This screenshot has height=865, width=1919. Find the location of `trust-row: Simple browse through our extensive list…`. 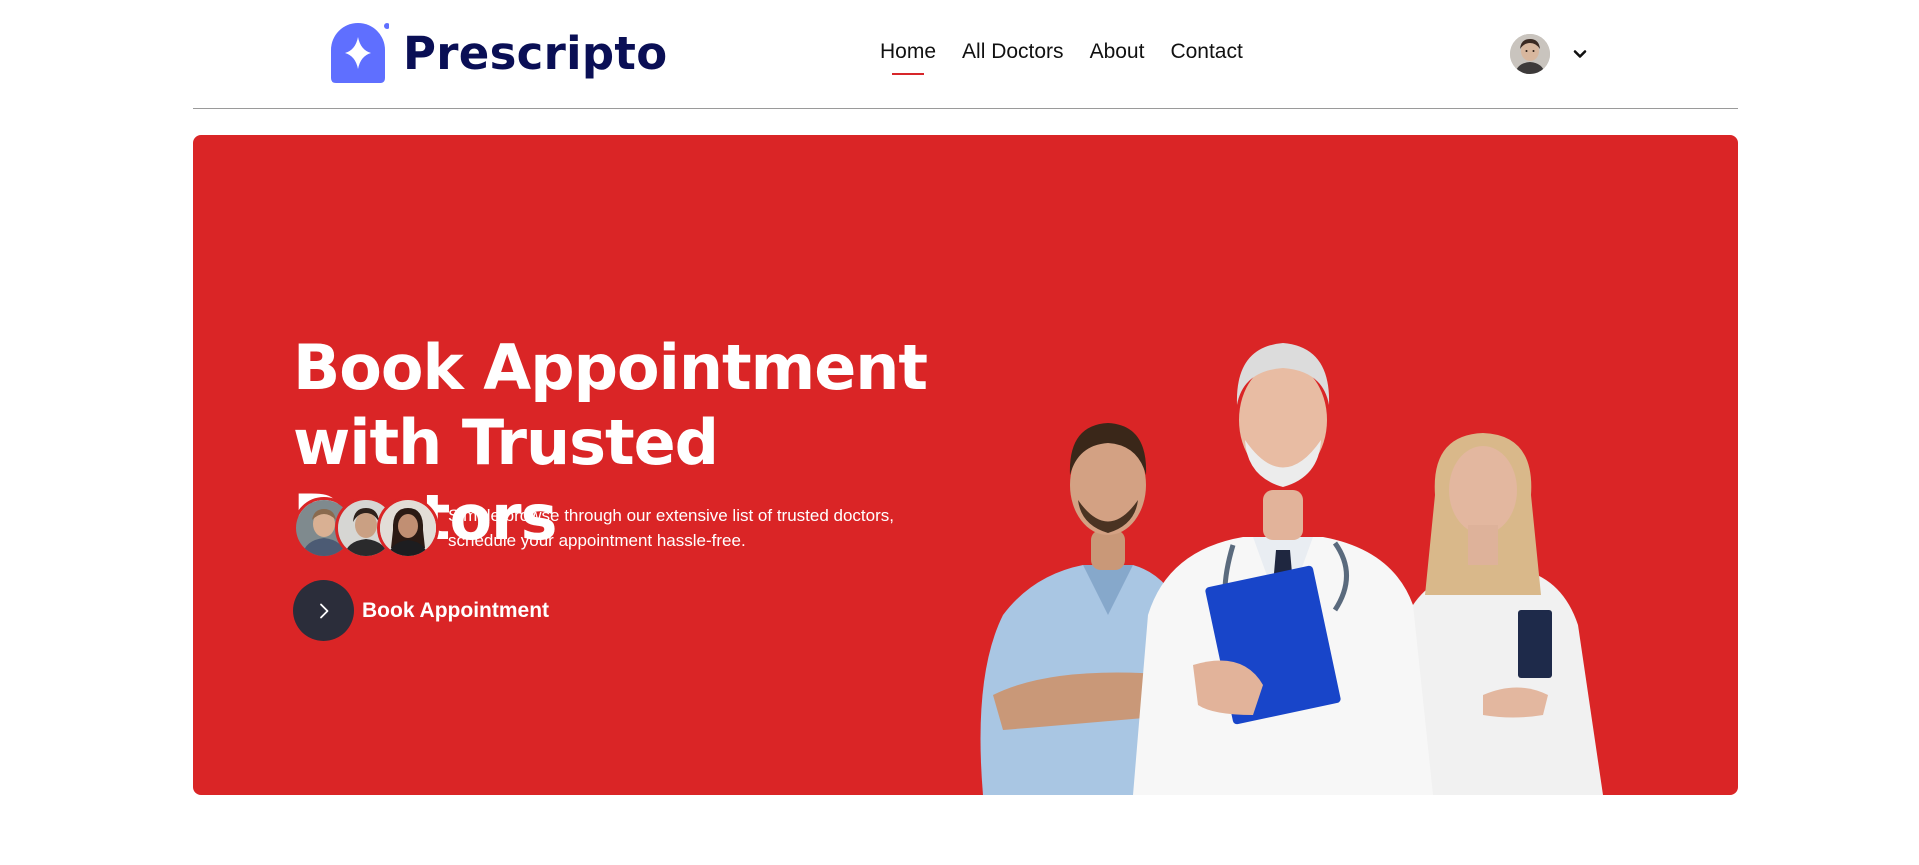

trust-row: Simple browse through our extensive list… is located at coordinates (593, 528).